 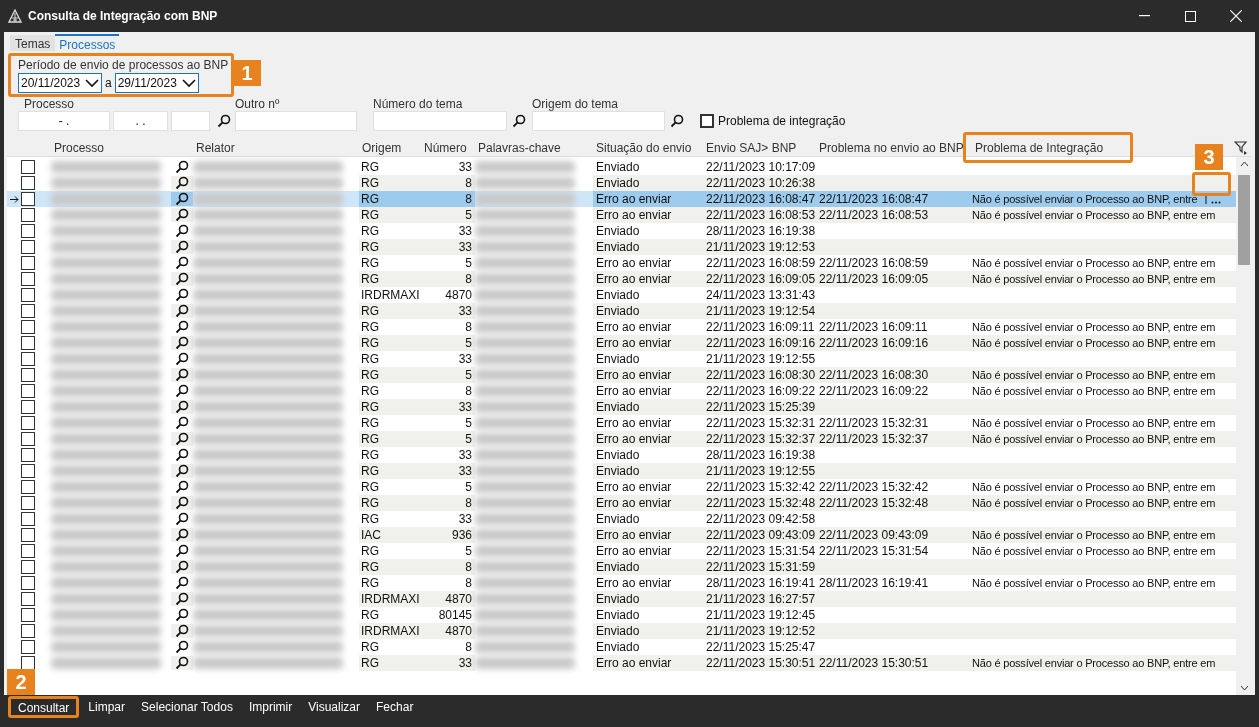 I want to click on toolbar-button: Imprimir, so click(x=270, y=707).